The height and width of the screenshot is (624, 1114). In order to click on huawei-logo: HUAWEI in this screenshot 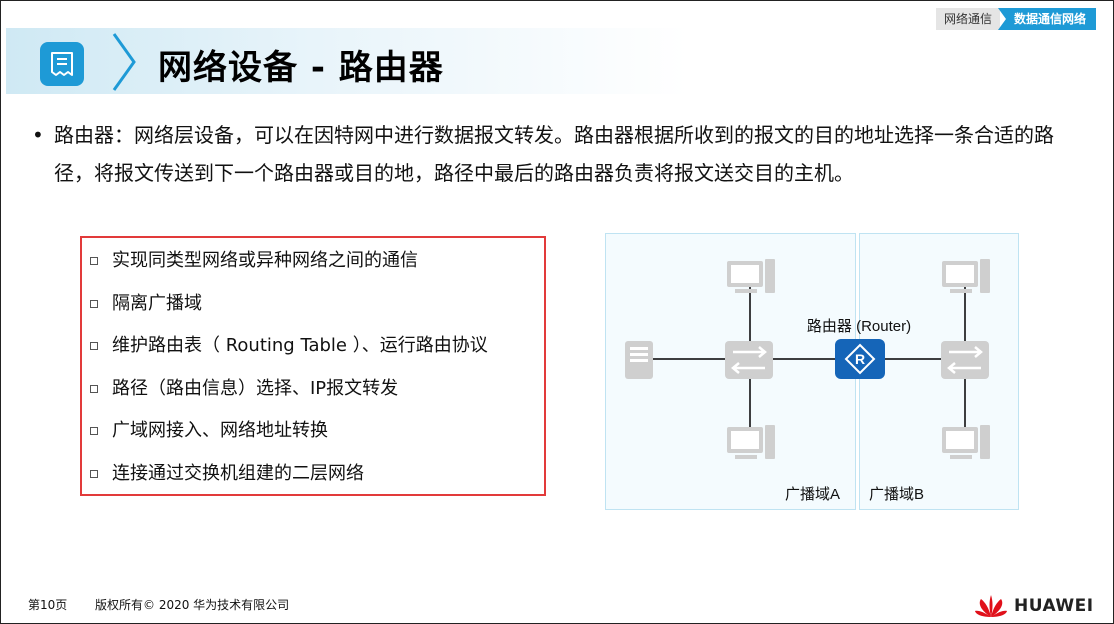, I will do `click(1034, 606)`.